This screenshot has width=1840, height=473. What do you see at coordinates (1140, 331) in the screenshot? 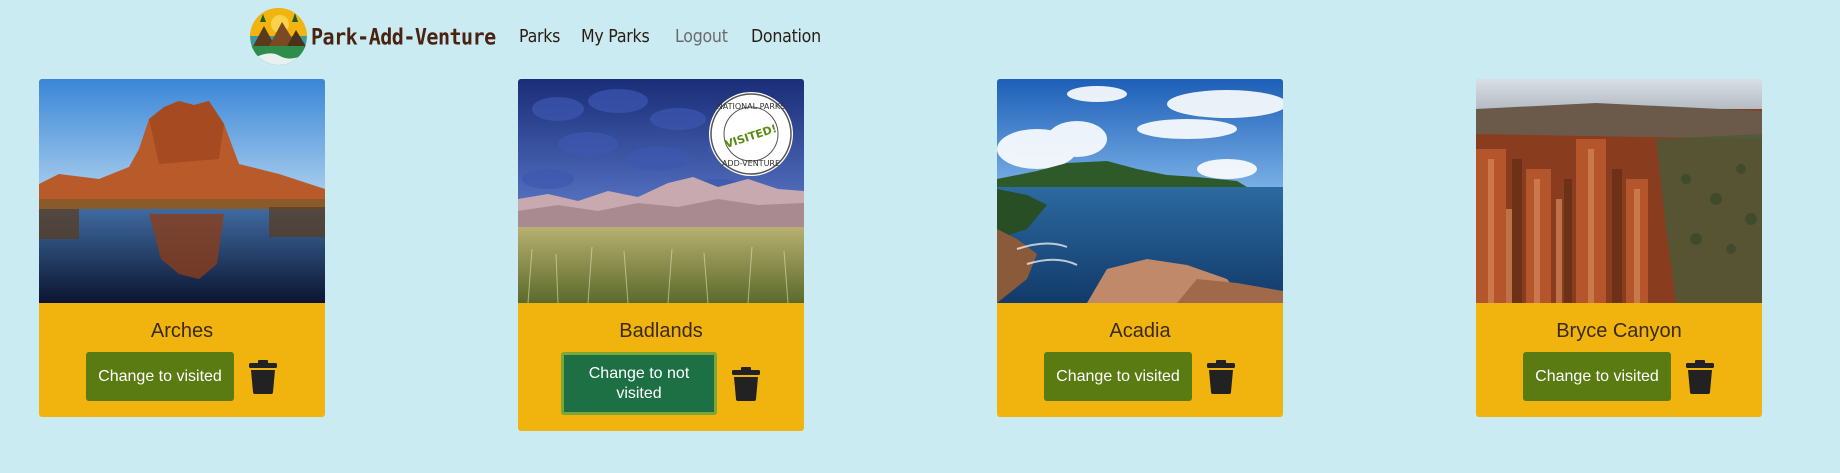
I see `park-name: Acadia` at bounding box center [1140, 331].